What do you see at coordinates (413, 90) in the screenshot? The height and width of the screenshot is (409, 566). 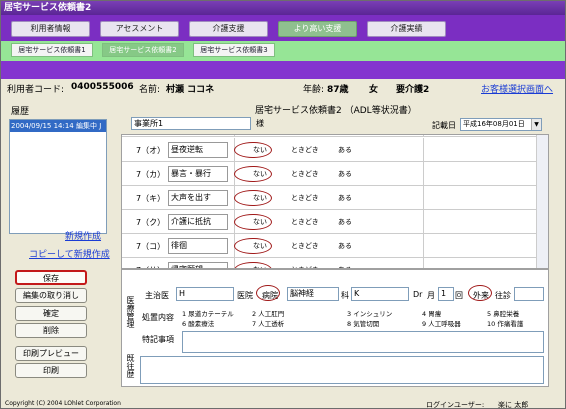 I see `care-level: 要介護2` at bounding box center [413, 90].